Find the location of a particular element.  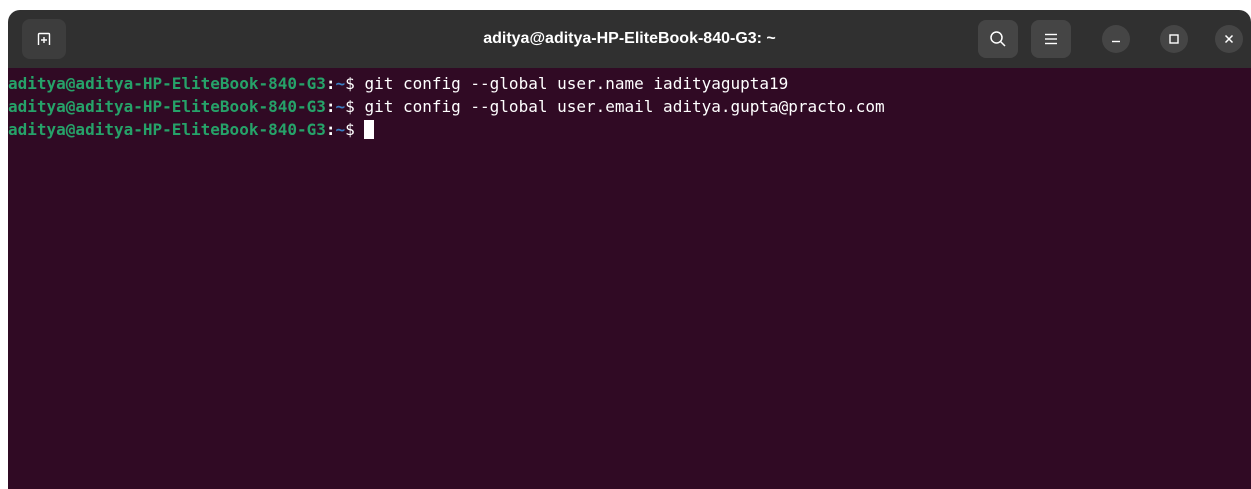

minimize-button is located at coordinates (1116, 39).